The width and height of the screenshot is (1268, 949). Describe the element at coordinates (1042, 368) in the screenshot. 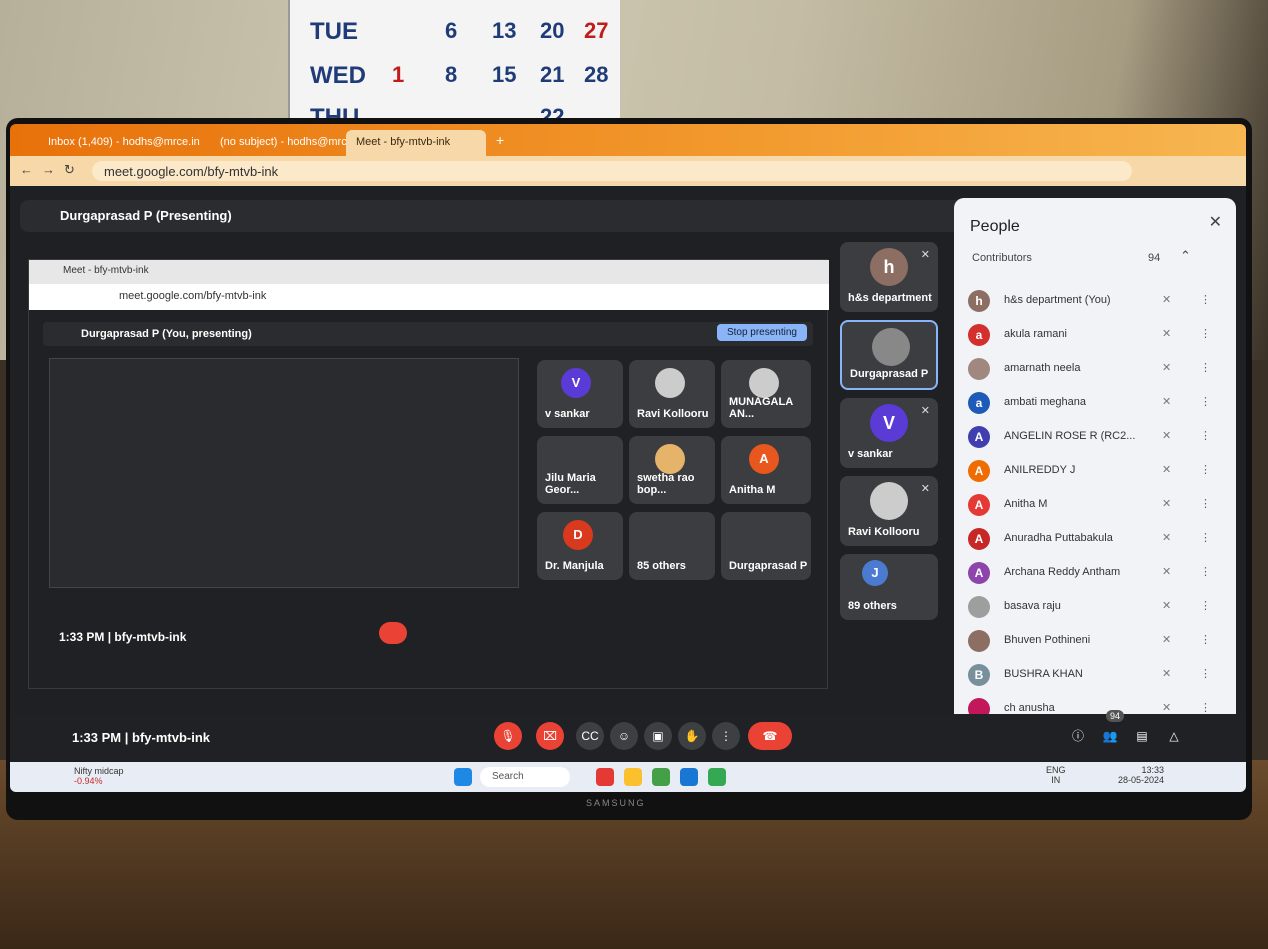

I see `participant-name: amarnath neela` at that location.